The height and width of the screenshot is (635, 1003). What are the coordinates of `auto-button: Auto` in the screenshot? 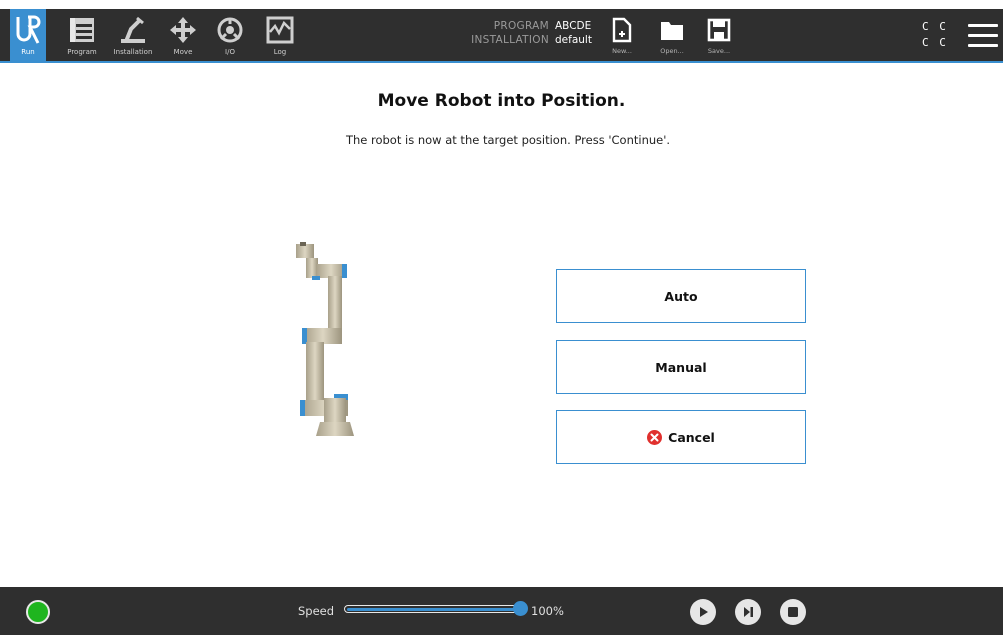 It's located at (681, 296).